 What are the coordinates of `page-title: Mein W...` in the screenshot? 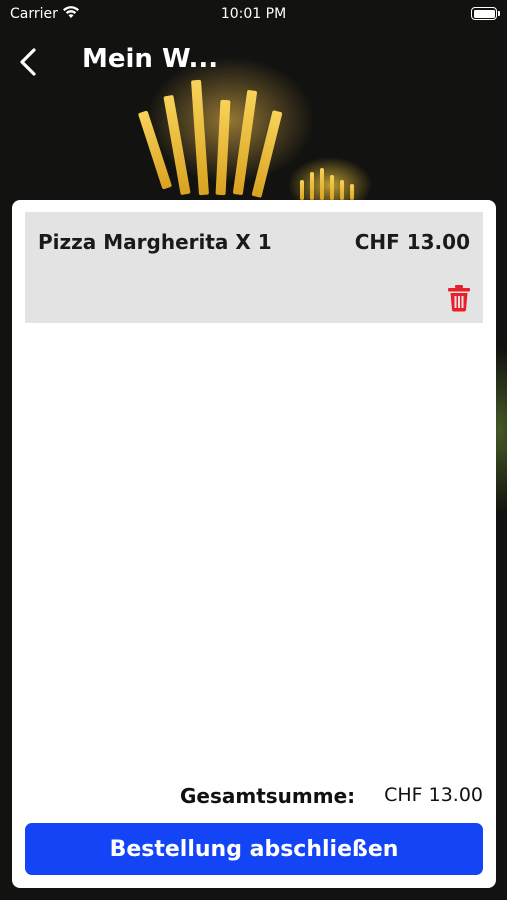 It's located at (150, 59).